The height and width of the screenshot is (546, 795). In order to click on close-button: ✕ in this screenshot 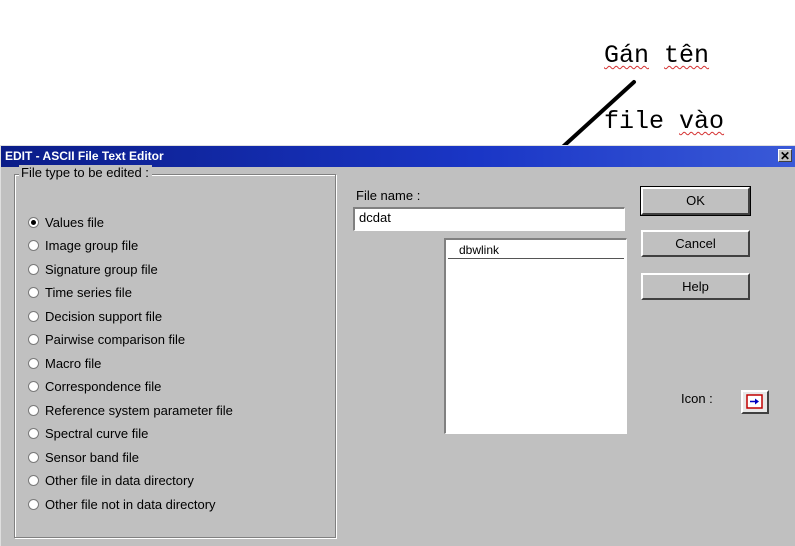, I will do `click(785, 155)`.